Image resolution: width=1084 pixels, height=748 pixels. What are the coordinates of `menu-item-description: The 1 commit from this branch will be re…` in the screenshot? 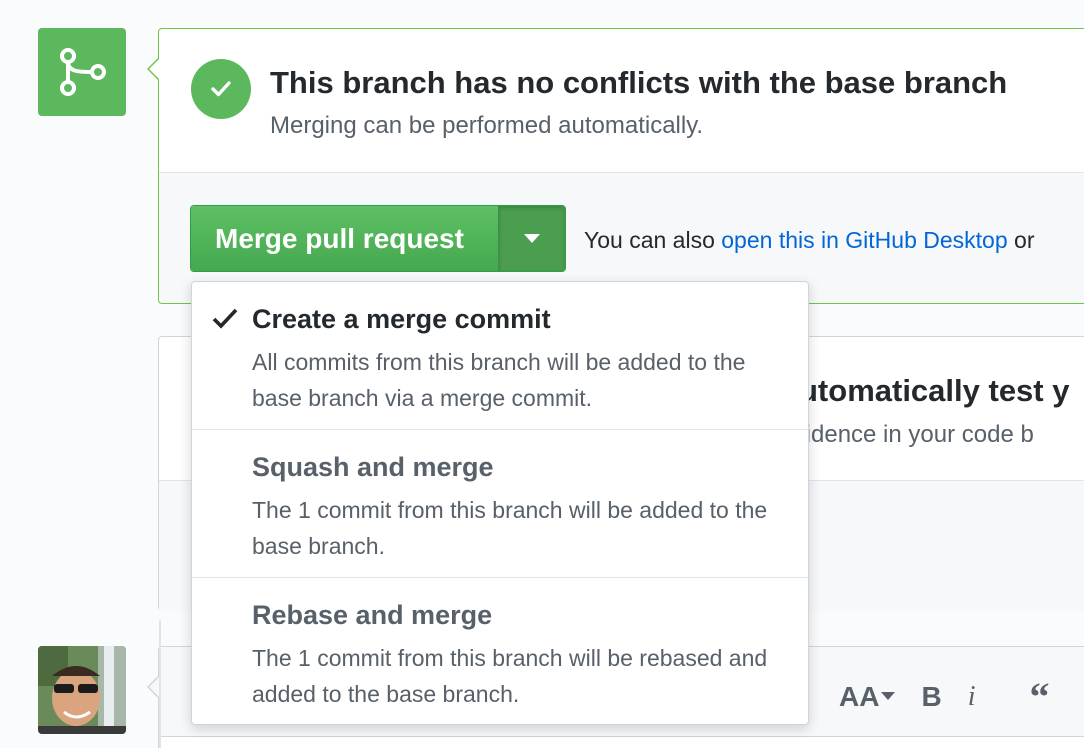 It's located at (510, 676).